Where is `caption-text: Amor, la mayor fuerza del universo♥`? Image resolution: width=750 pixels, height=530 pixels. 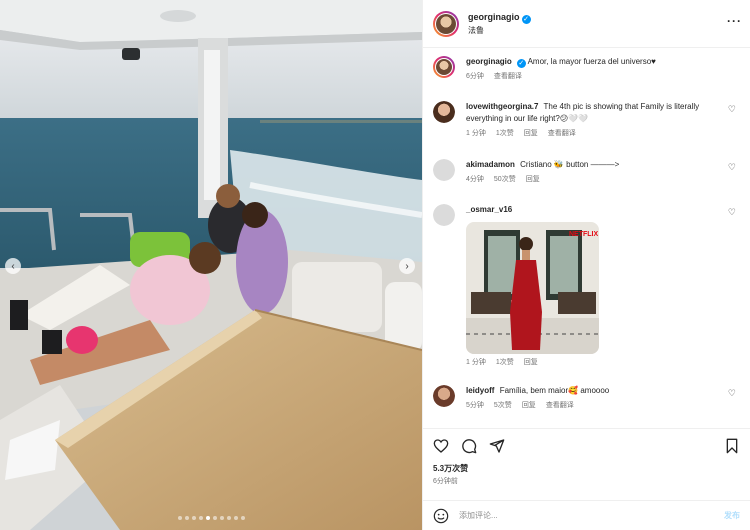 caption-text: Amor, la mayor fuerza del universo♥ is located at coordinates (591, 61).